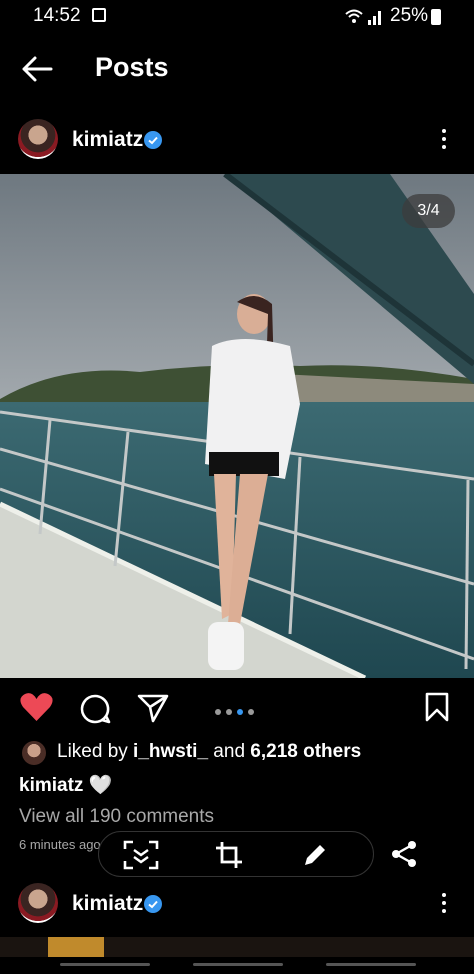 This screenshot has height=974, width=474. I want to click on image-counter-badge: 3/4, so click(428, 211).